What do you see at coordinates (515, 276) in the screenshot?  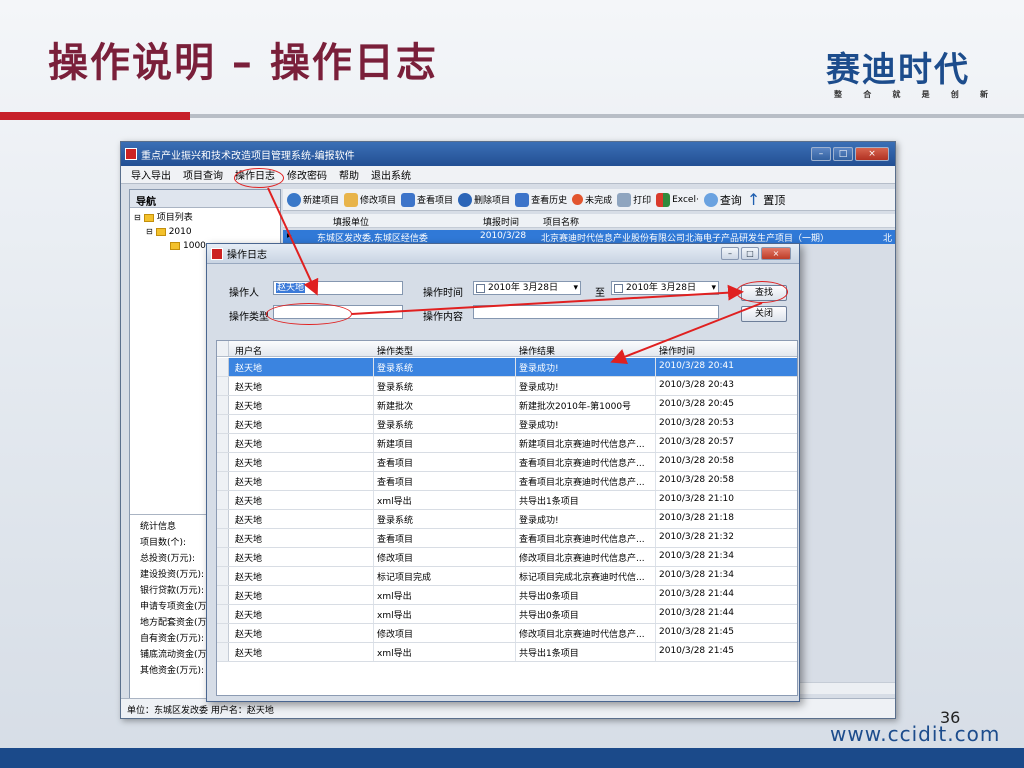 I see `annotation-arrows` at bounding box center [515, 276].